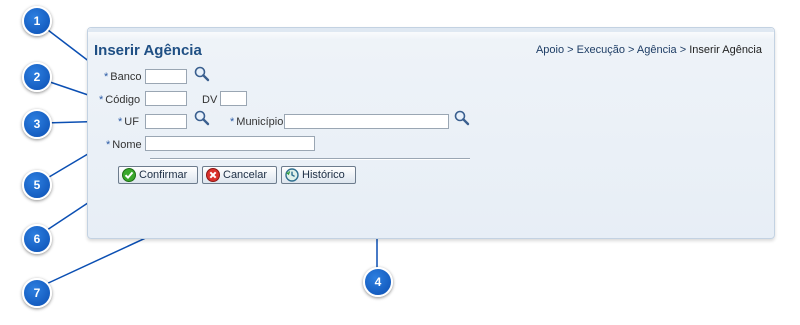  What do you see at coordinates (37, 21) in the screenshot?
I see `callout-1: 1` at bounding box center [37, 21].